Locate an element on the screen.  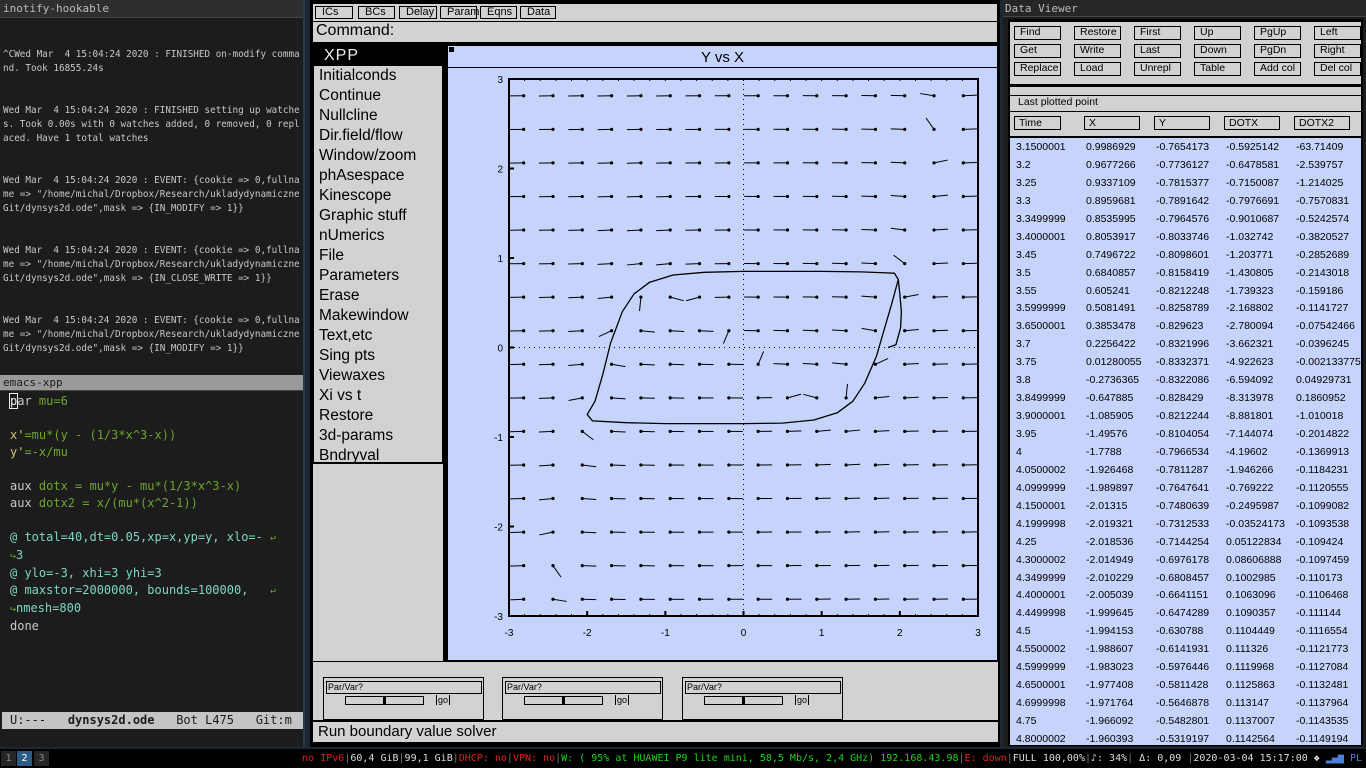
dv-button-add-col: Add col is located at coordinates (1277, 69).